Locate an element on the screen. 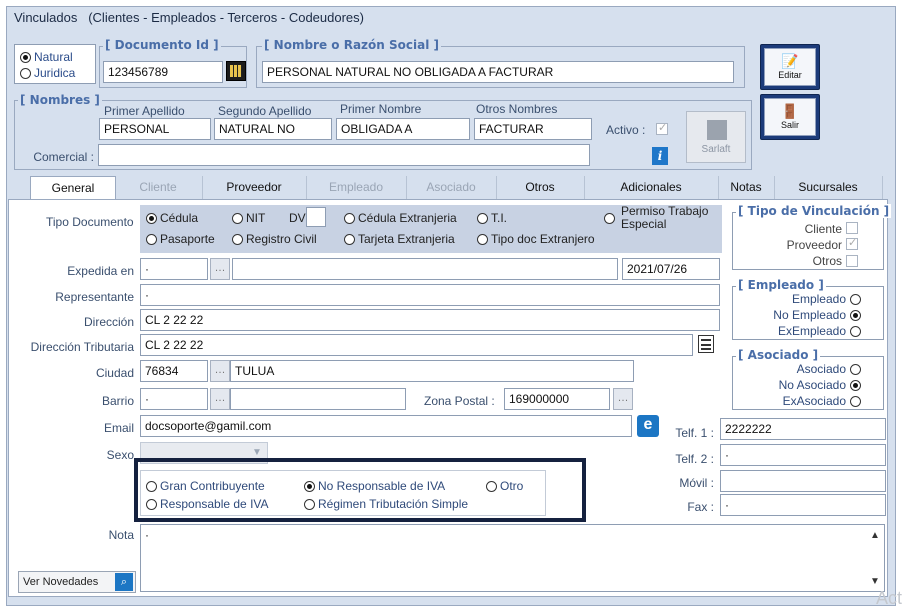  activo-checkbox is located at coordinates (662, 128).